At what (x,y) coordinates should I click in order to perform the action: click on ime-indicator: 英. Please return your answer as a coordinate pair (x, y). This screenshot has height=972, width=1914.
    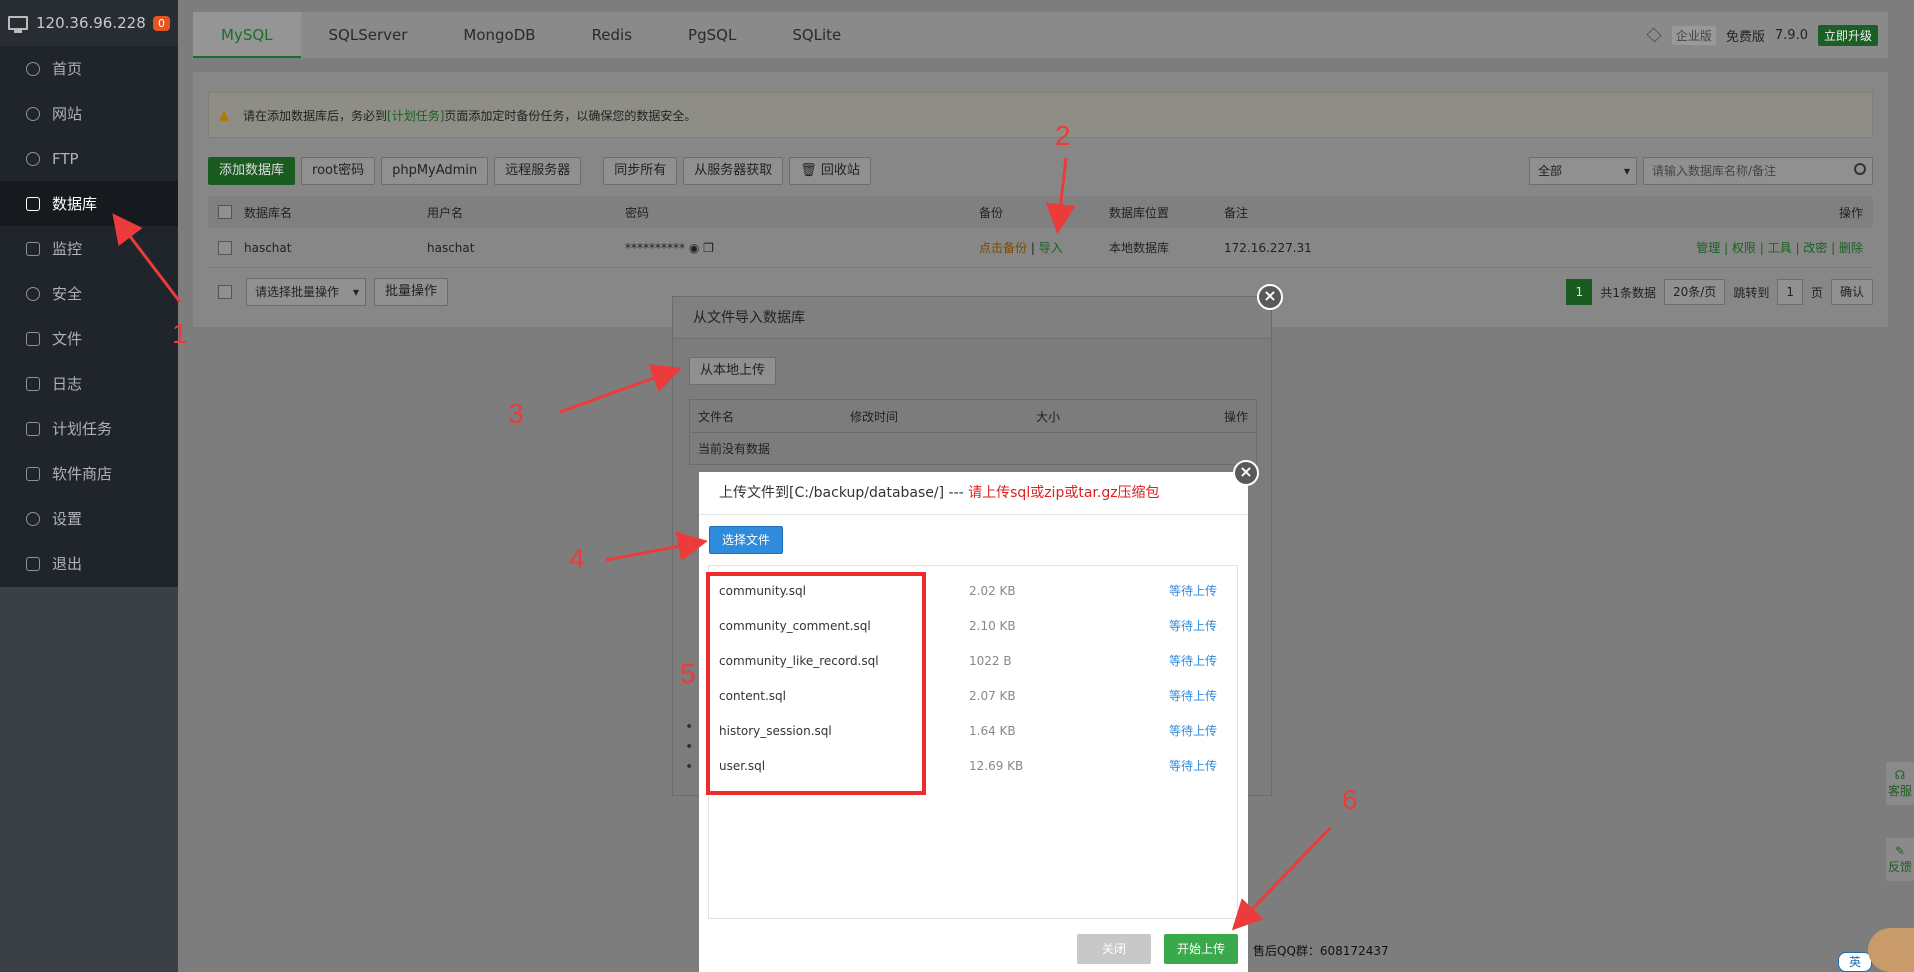
    Looking at the image, I should click on (1855, 962).